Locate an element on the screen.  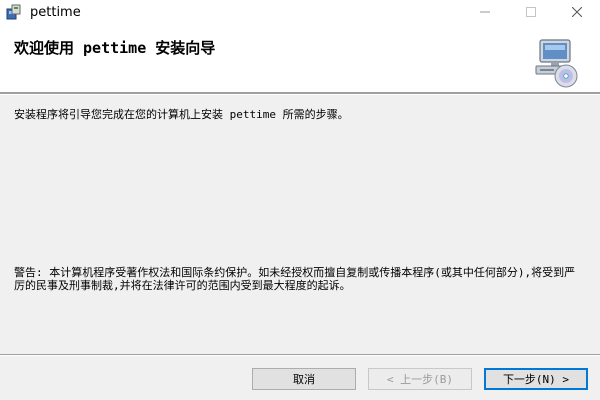
maximize-icon is located at coordinates (531, 12).